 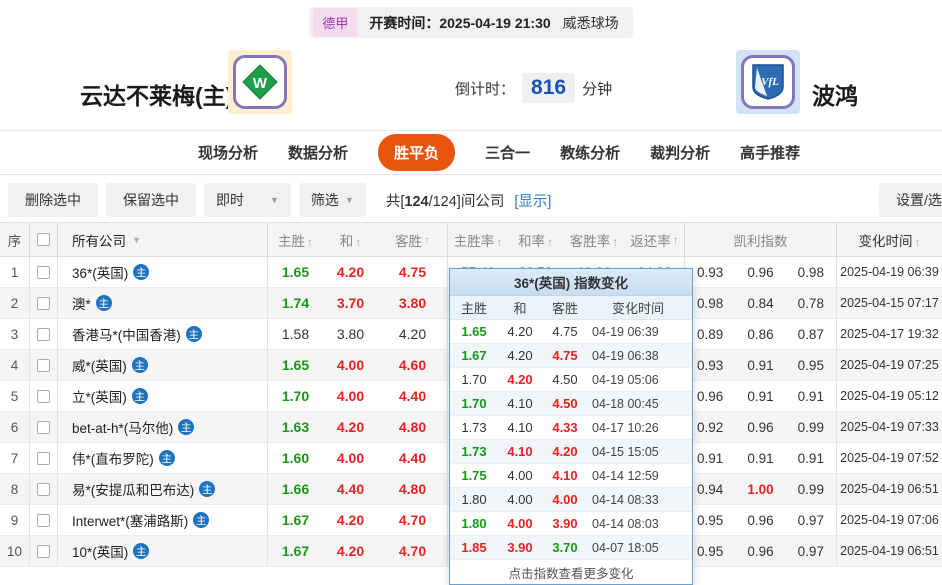 What do you see at coordinates (417, 152) in the screenshot?
I see `tab-win-draw-lose: 胜平负` at bounding box center [417, 152].